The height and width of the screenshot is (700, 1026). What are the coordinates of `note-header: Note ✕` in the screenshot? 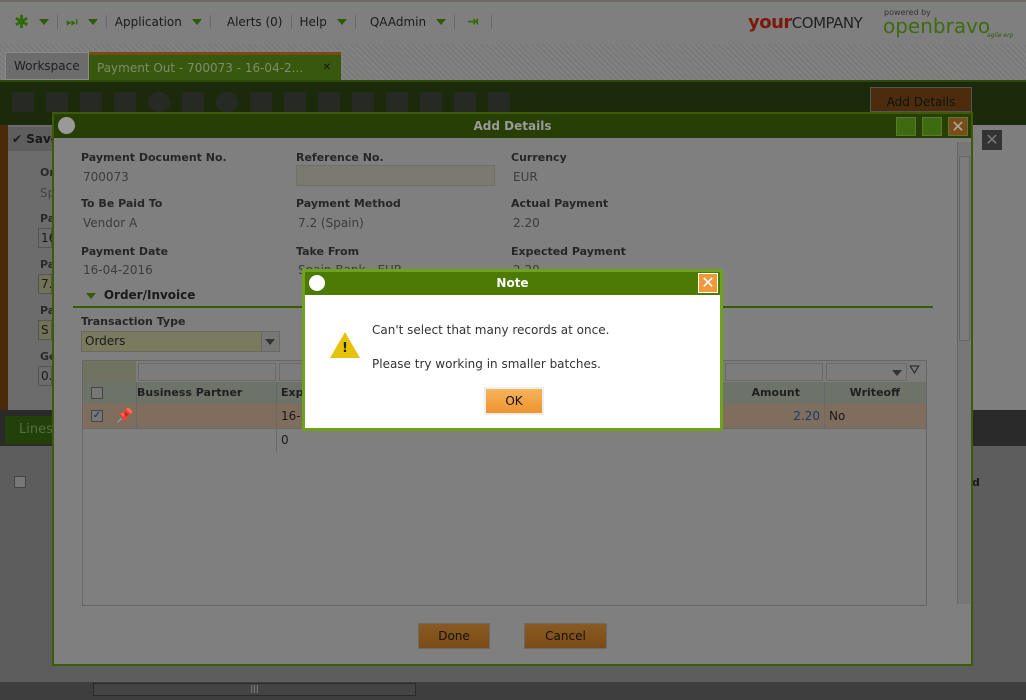 It's located at (512, 283).